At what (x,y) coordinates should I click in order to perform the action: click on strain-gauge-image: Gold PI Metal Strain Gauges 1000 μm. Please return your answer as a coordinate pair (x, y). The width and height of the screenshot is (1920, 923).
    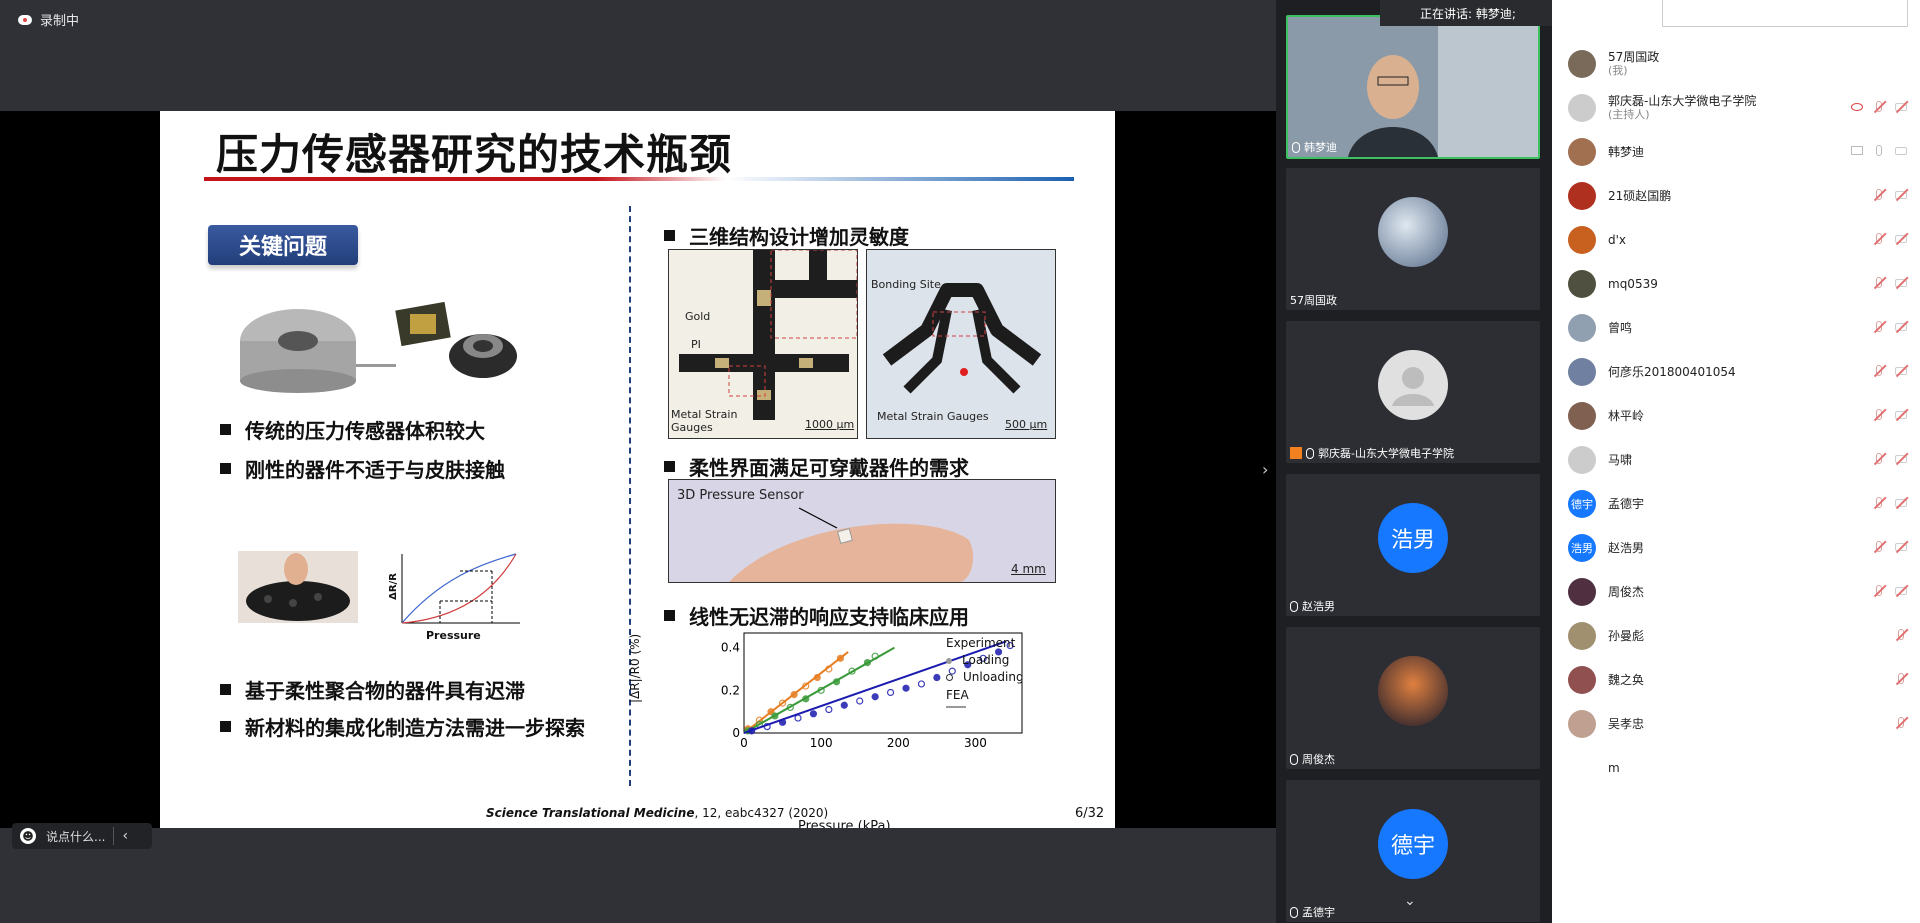
    Looking at the image, I should click on (763, 344).